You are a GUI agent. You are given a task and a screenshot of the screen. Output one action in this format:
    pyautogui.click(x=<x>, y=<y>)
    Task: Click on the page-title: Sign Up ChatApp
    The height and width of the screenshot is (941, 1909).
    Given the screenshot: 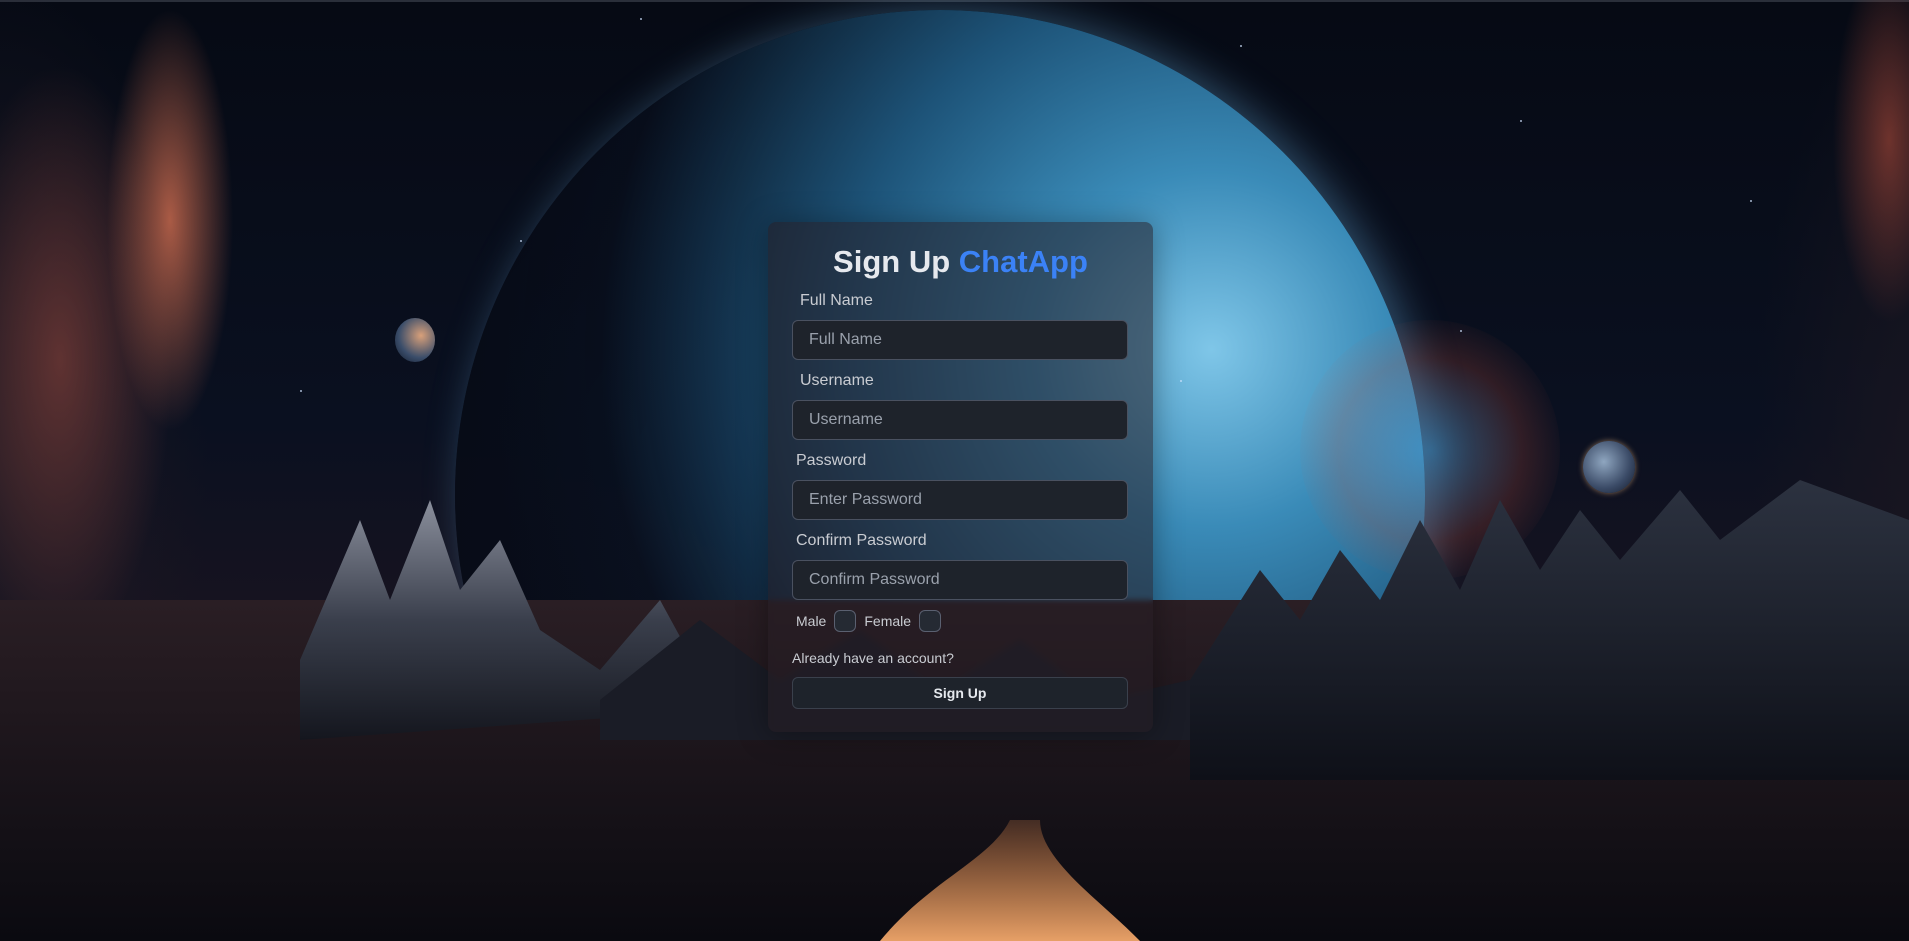 What is the action you would take?
    pyautogui.click(x=960, y=262)
    